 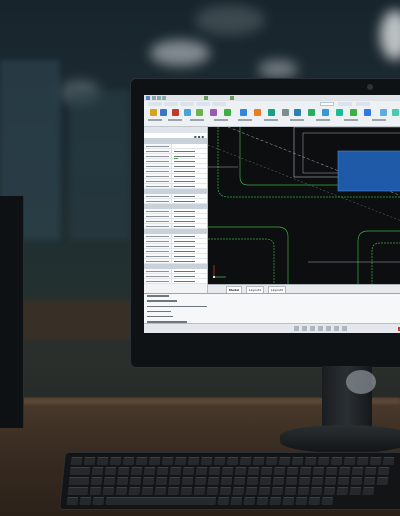 What do you see at coordinates (390, 35) in the screenshot?
I see `ceiling-light` at bounding box center [390, 35].